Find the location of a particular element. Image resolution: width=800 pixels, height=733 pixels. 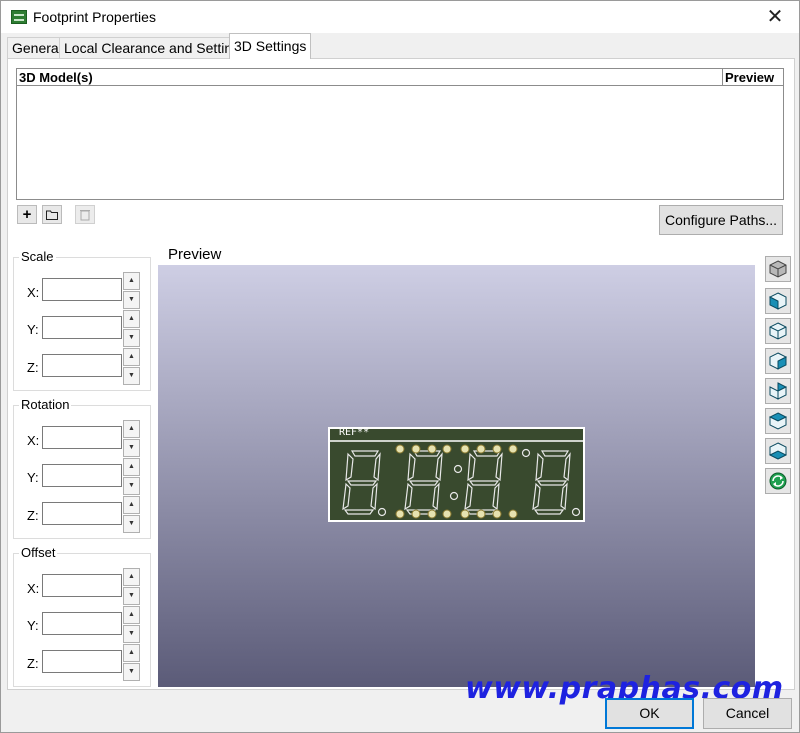

offset-z-input is located at coordinates (82, 661).